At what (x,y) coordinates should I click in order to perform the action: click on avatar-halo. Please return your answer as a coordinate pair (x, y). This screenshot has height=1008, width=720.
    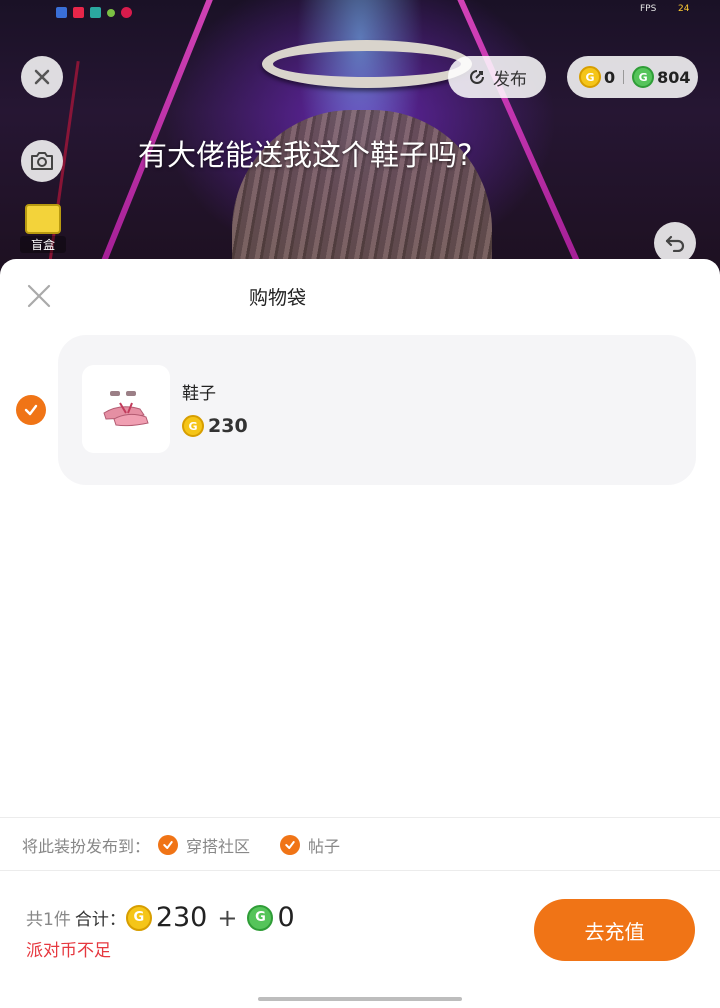
    Looking at the image, I should click on (367, 64).